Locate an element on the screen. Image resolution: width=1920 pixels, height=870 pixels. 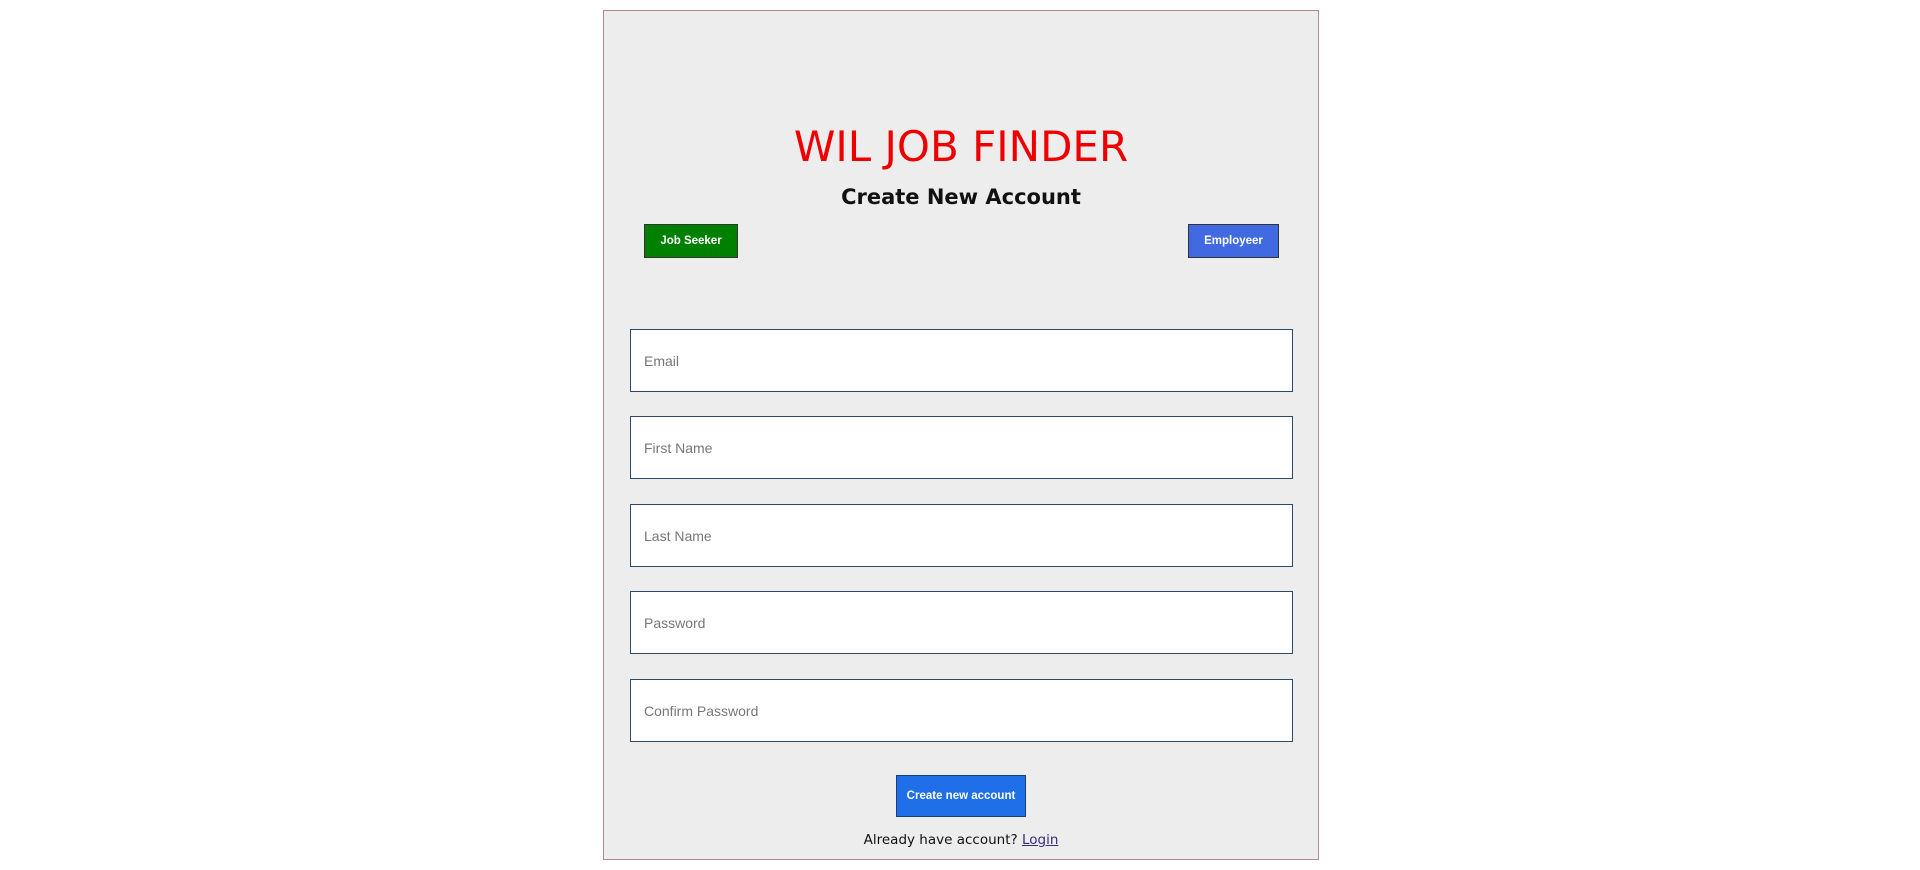
login-prompt: Already have account? Login is located at coordinates (961, 840).